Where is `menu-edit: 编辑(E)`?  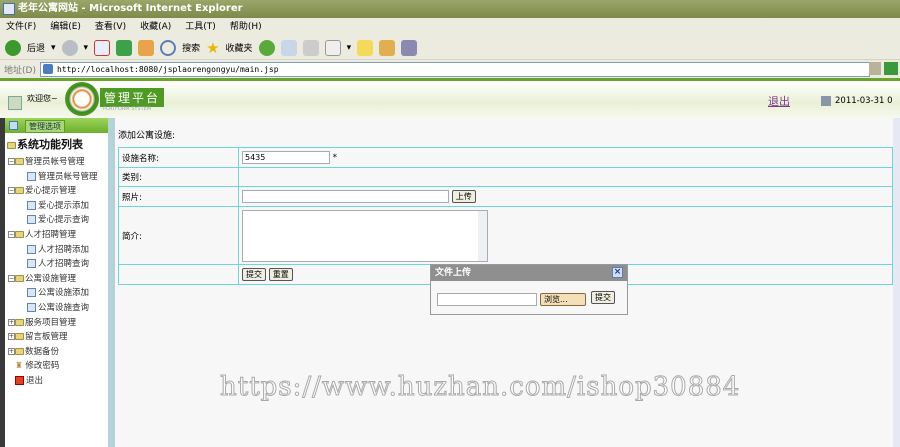
menu-edit: 编辑(E) is located at coordinates (65, 27).